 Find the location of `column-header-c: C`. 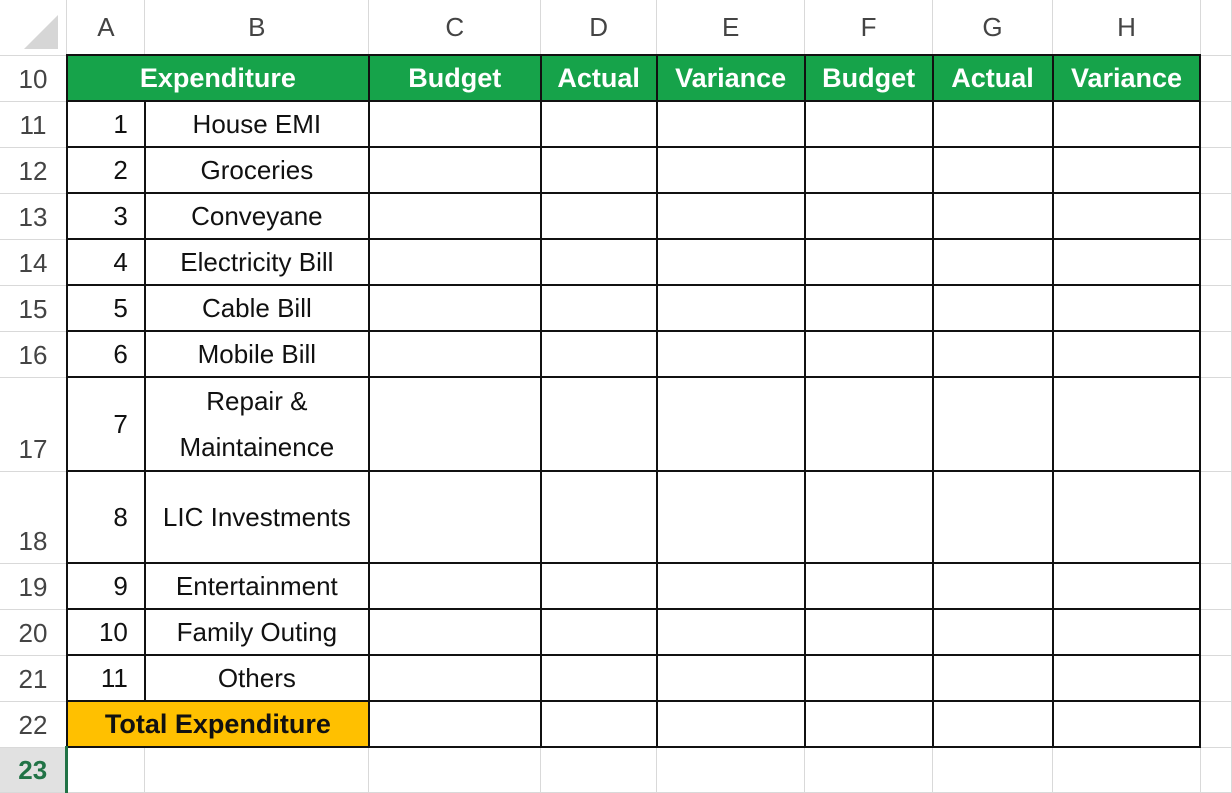

column-header-c: C is located at coordinates (455, 28).